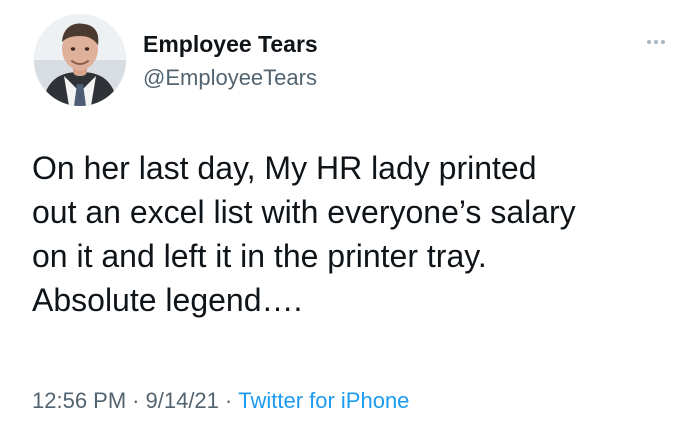 Image resolution: width=700 pixels, height=425 pixels. I want to click on tweet-metadata: 12:56 PM · 9/14/21 · Twitter for iPhone, so click(362, 401).